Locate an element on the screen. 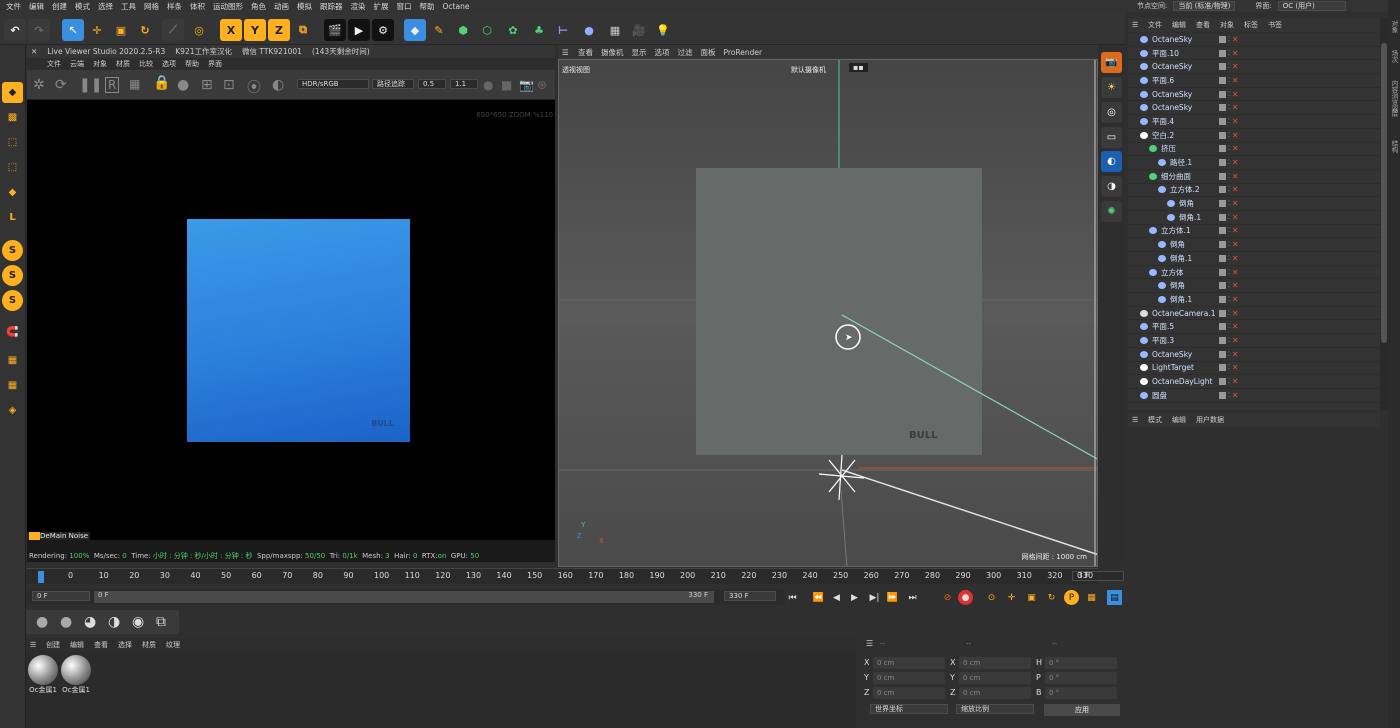 The width and height of the screenshot is (1400, 728). vp-menu-item-4: 过滤 is located at coordinates (685, 52).